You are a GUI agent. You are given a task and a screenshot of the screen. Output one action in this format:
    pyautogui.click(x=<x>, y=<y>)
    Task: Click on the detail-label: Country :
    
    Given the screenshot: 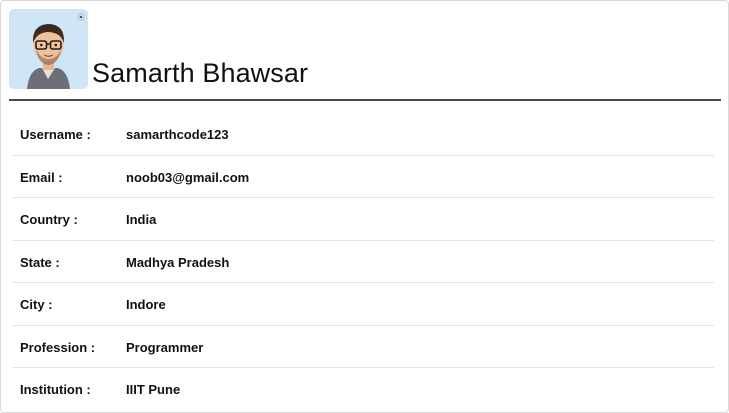 What is the action you would take?
    pyautogui.click(x=49, y=219)
    